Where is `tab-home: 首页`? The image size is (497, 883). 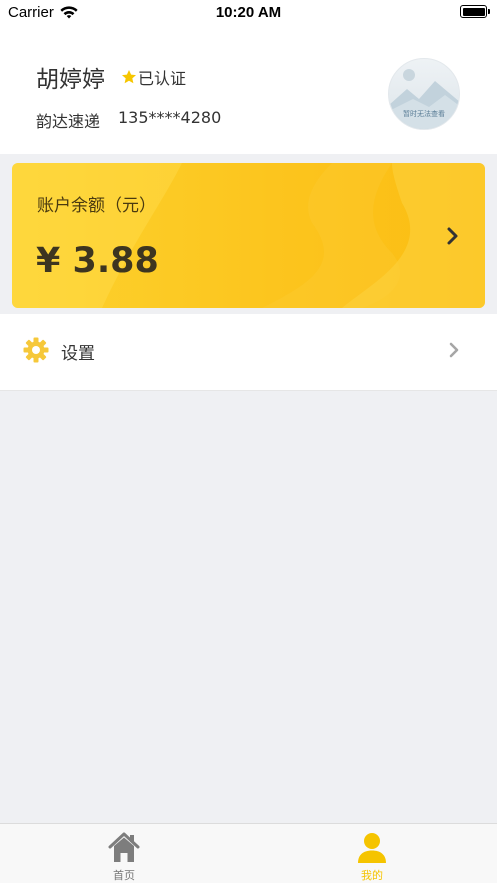
tab-home: 首页 is located at coordinates (124, 853).